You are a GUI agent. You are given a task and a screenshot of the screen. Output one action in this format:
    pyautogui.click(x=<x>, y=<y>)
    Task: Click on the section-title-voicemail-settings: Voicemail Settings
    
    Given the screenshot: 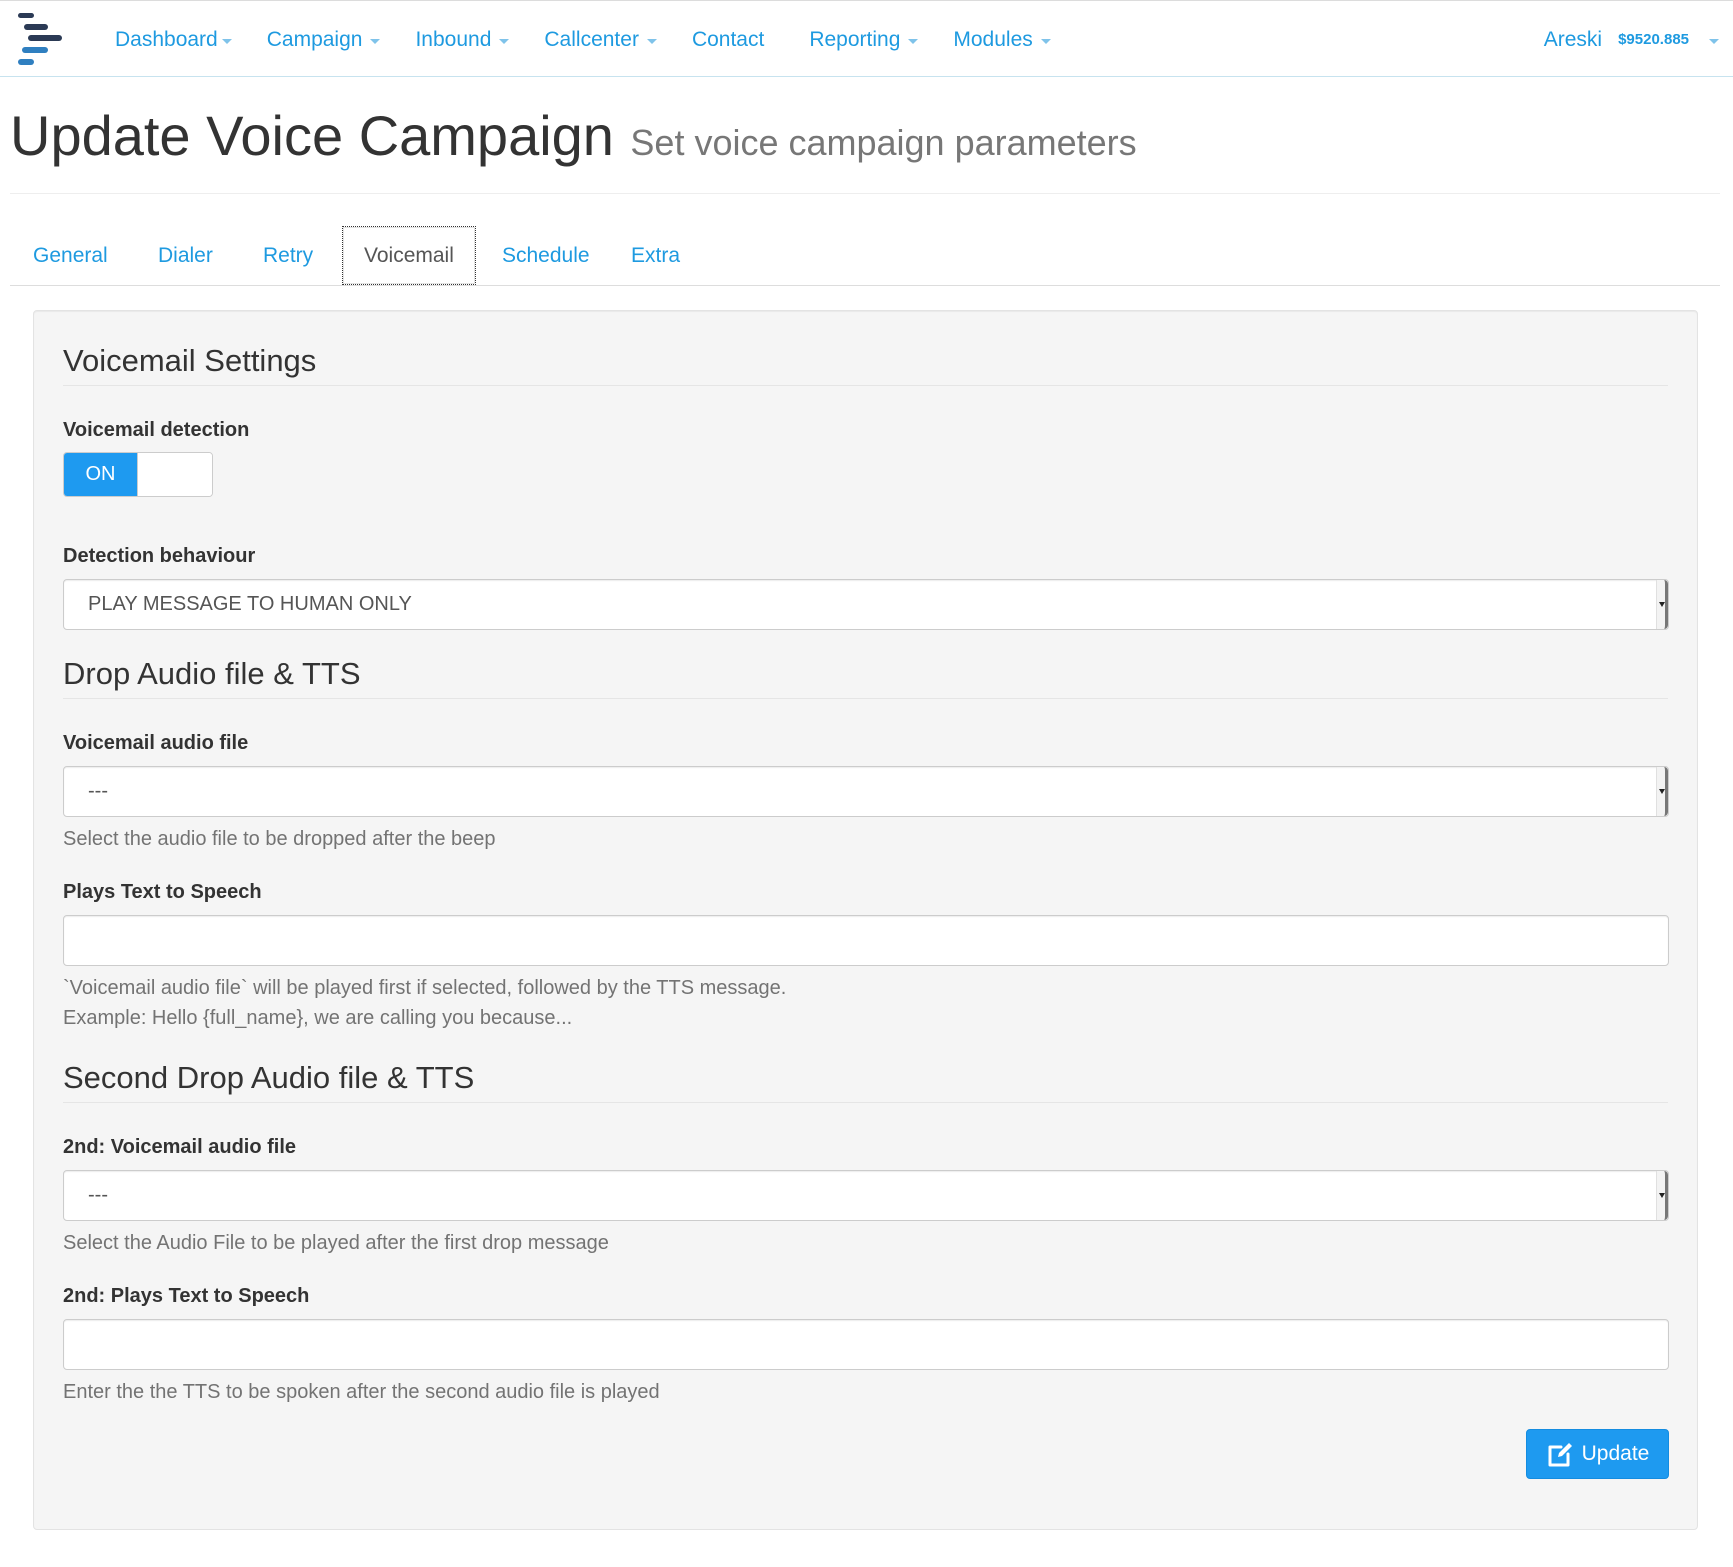 What is the action you would take?
    pyautogui.click(x=865, y=364)
    